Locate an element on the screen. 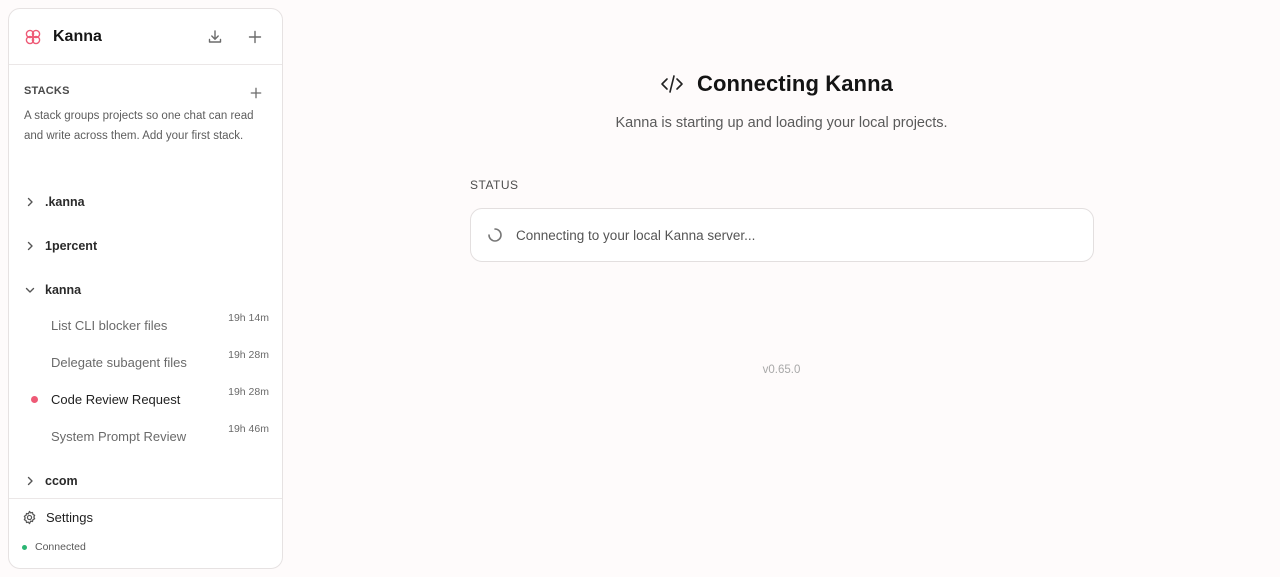 Image resolution: width=1280 pixels, height=577 pixels. main-title-wrap: Connecting Kanna is located at coordinates (776, 84).